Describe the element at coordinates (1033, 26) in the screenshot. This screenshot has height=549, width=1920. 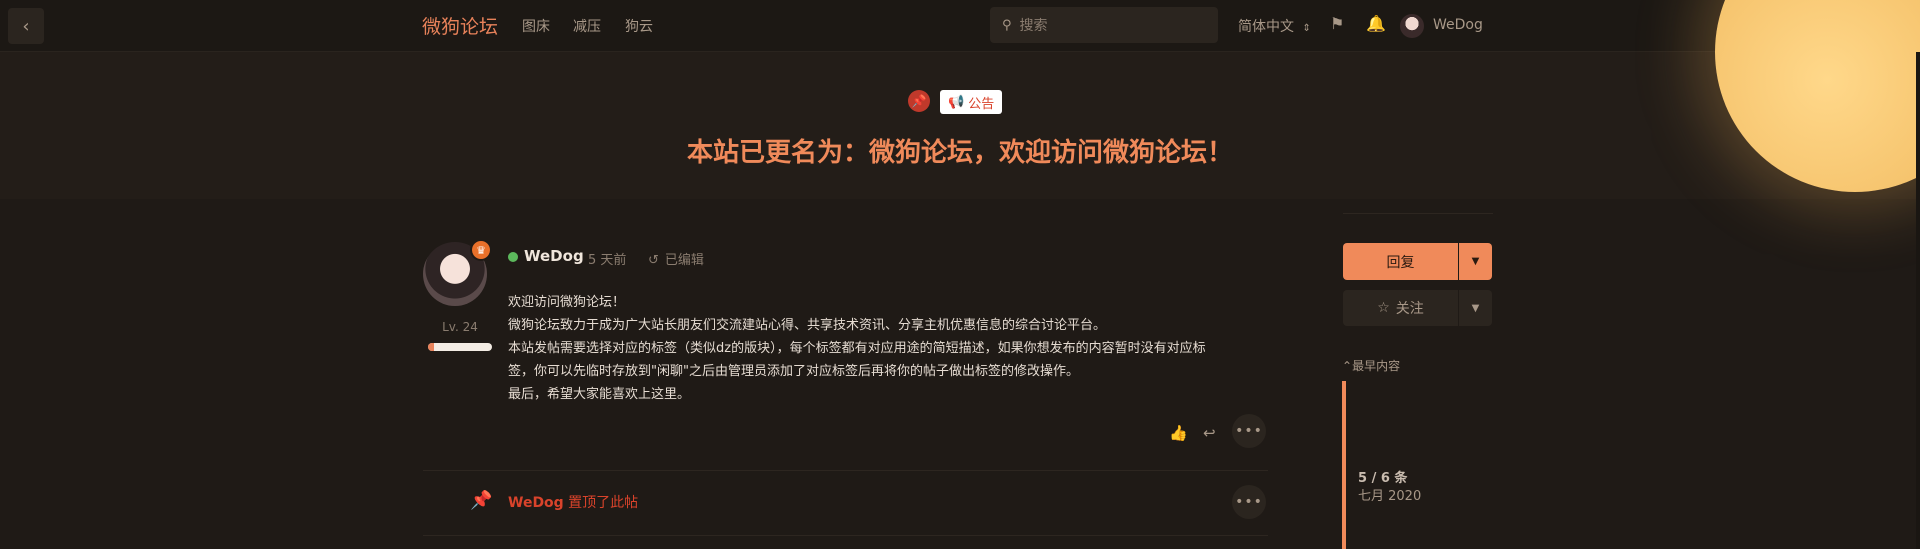
I see `search-placeholder: 搜索` at that location.